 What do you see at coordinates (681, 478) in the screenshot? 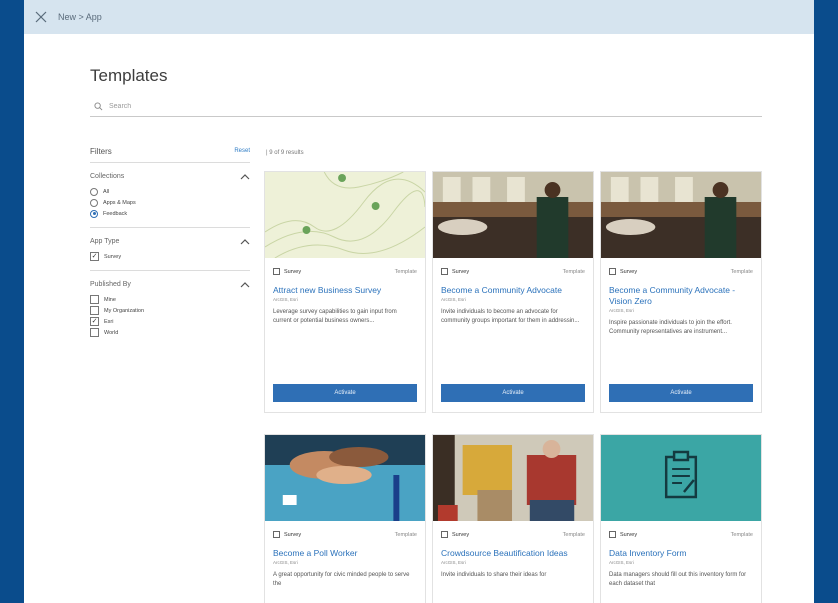
I see `clipboard-thumbnail` at bounding box center [681, 478].